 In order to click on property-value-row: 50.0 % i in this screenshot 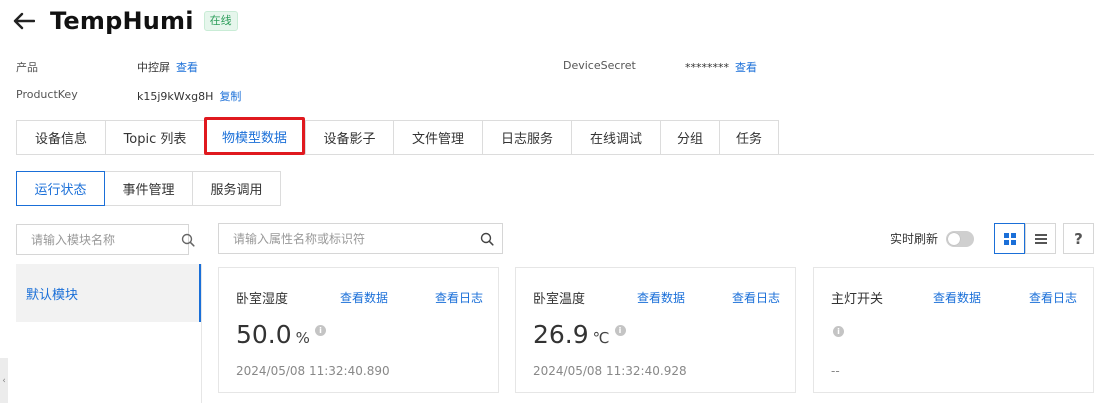, I will do `click(281, 334)`.